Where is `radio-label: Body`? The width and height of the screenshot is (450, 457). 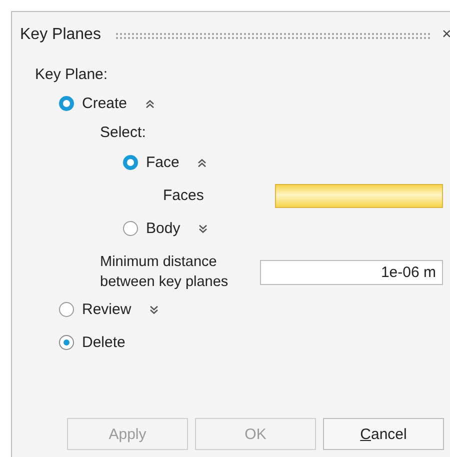 radio-label: Body is located at coordinates (163, 228).